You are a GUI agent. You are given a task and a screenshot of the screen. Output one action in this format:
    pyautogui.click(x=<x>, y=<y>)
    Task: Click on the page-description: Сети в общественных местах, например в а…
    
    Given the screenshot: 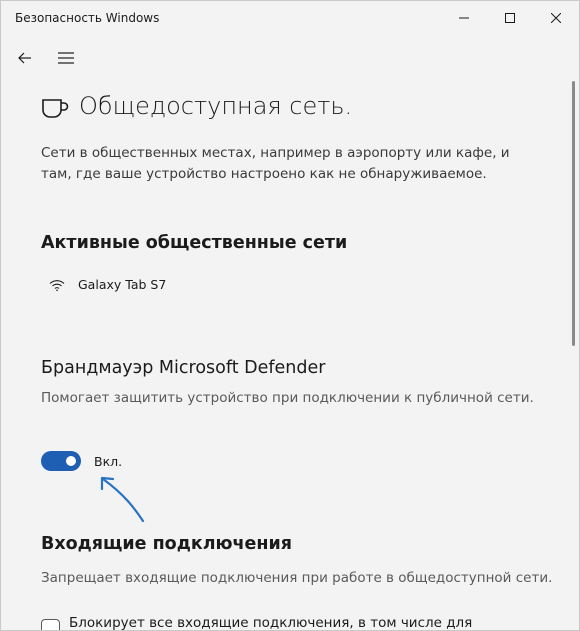 What is the action you would take?
    pyautogui.click(x=275, y=163)
    